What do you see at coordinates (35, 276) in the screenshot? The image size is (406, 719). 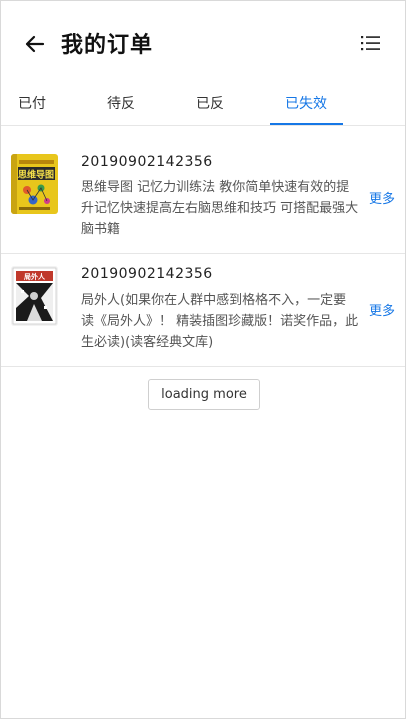 I see `svg-text: 局外人` at bounding box center [35, 276].